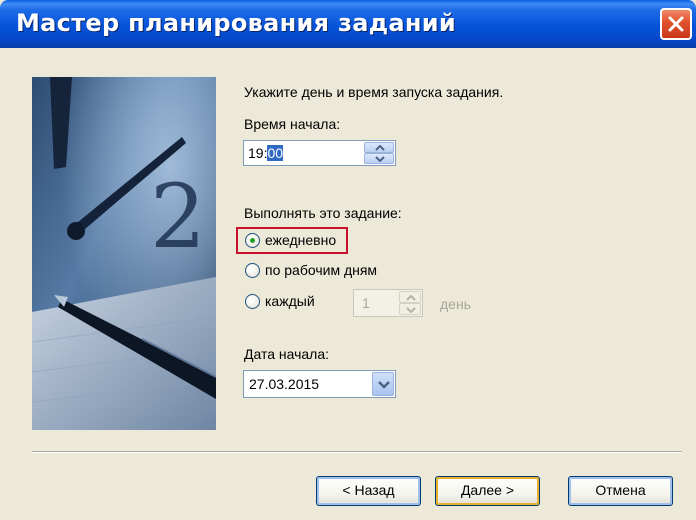 The height and width of the screenshot is (520, 696). What do you see at coordinates (319, 153) in the screenshot?
I see `start-time-input: 19:00` at bounding box center [319, 153].